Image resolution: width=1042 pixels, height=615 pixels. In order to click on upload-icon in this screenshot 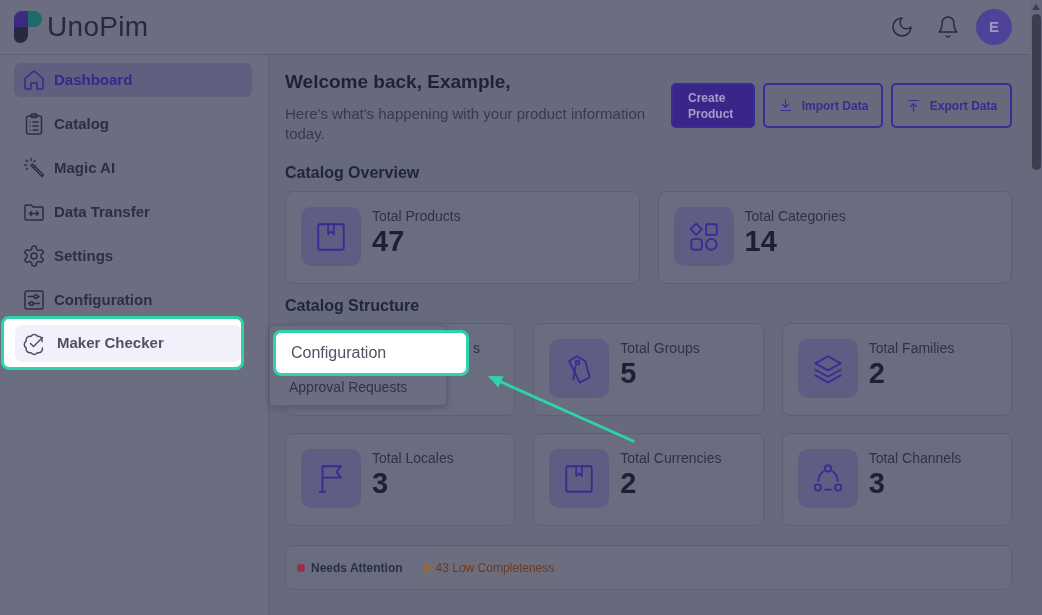, I will do `click(913, 105)`.